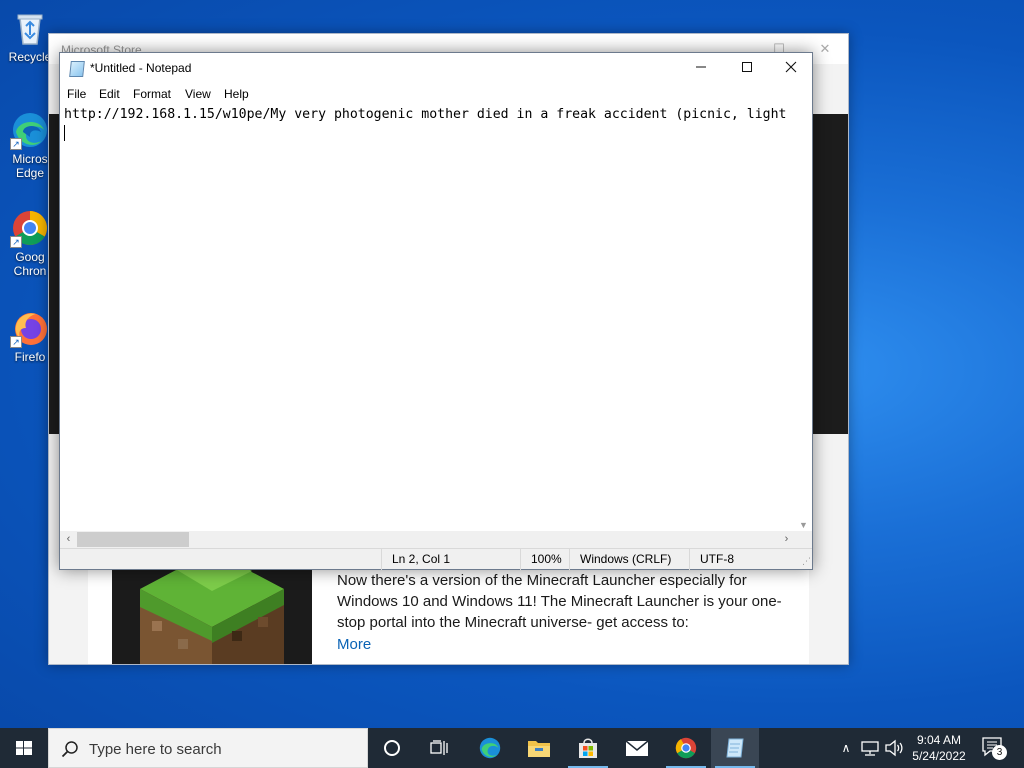 This screenshot has height=768, width=1024. Describe the element at coordinates (30, 130) in the screenshot. I see `edge-icon: ↗` at that location.